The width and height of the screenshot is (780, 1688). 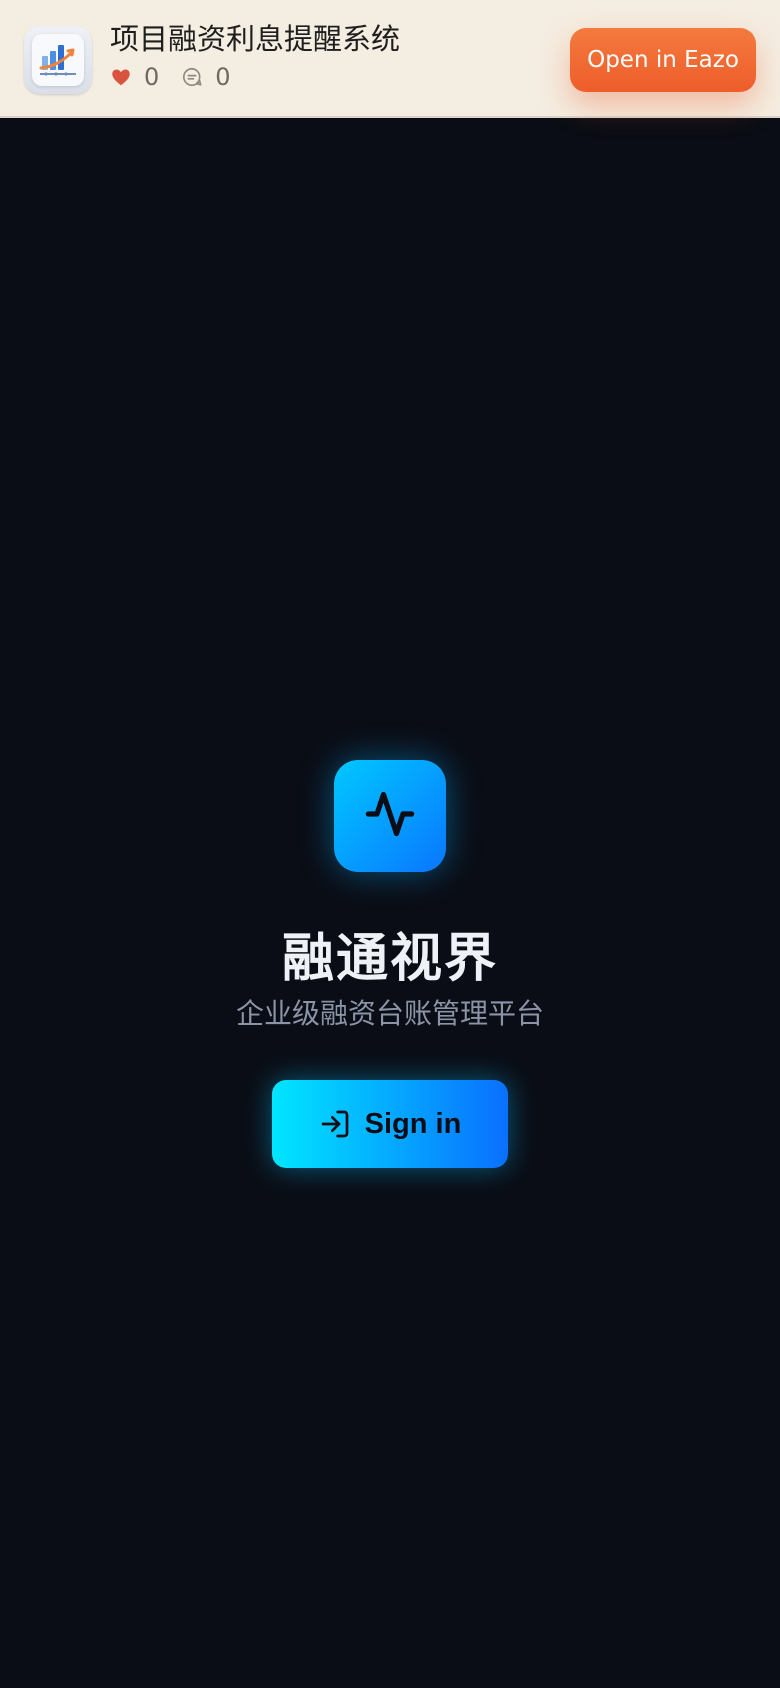 What do you see at coordinates (134, 77) in the screenshot?
I see `like-stat: 0` at bounding box center [134, 77].